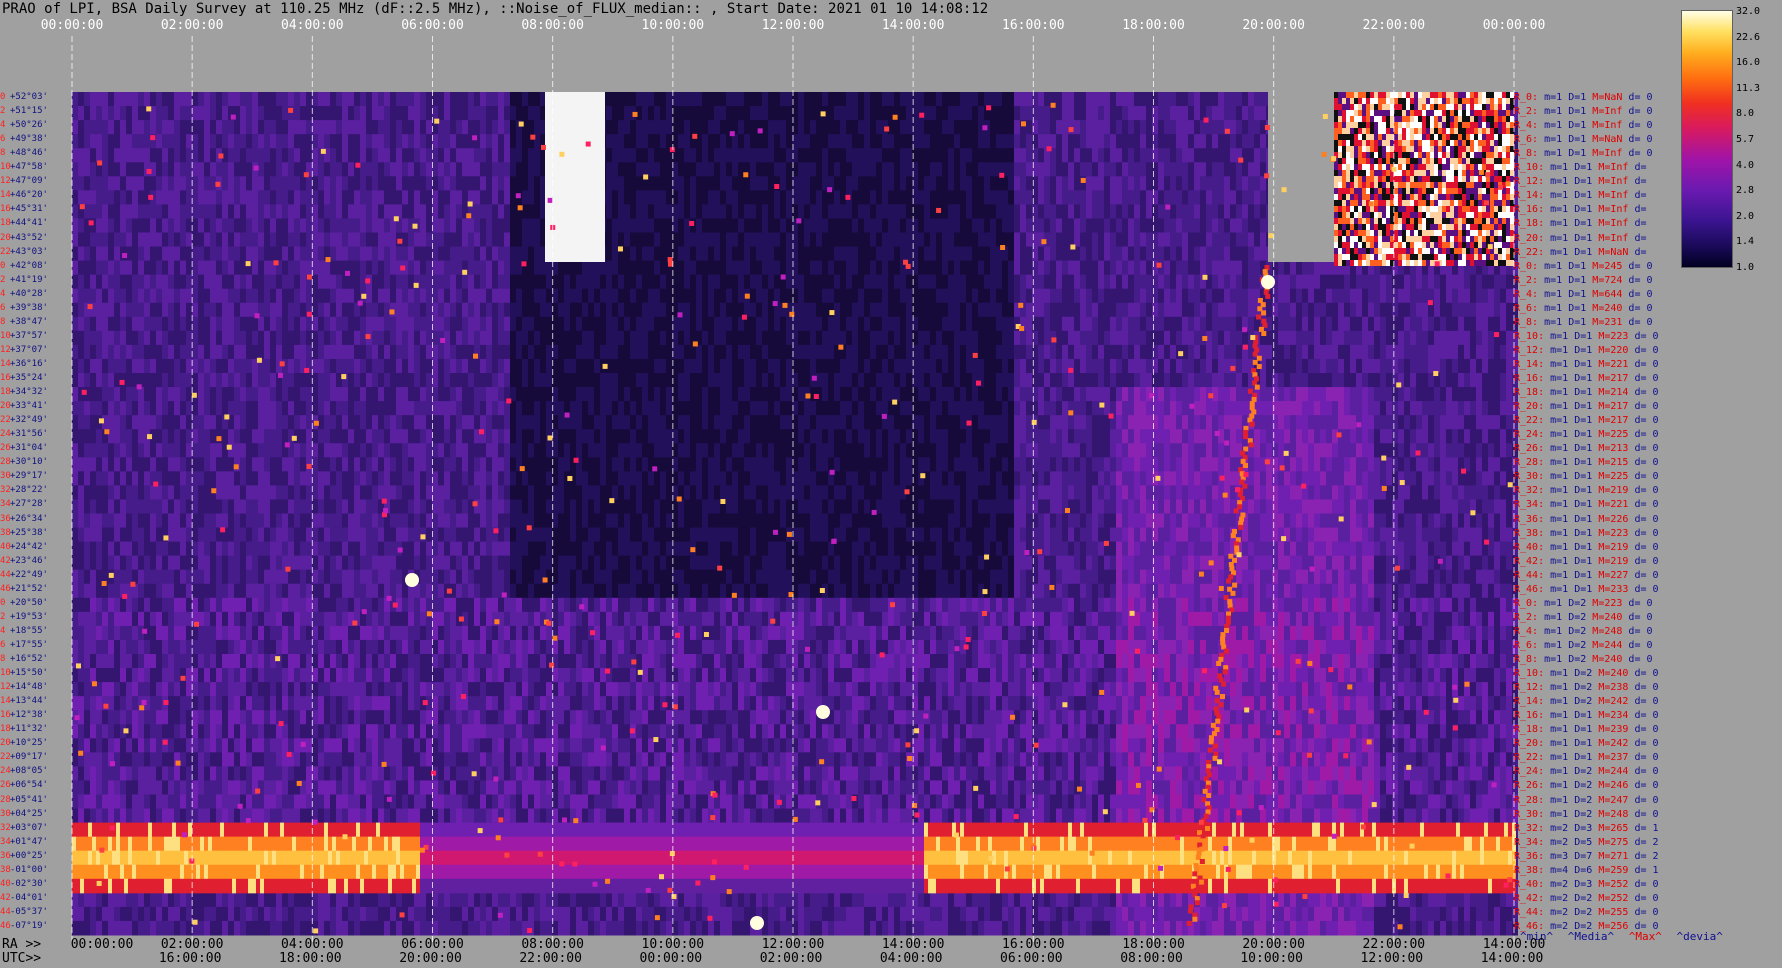  Describe the element at coordinates (24, 335) in the screenshot. I see `declination-label: 10+37°57'` at that location.